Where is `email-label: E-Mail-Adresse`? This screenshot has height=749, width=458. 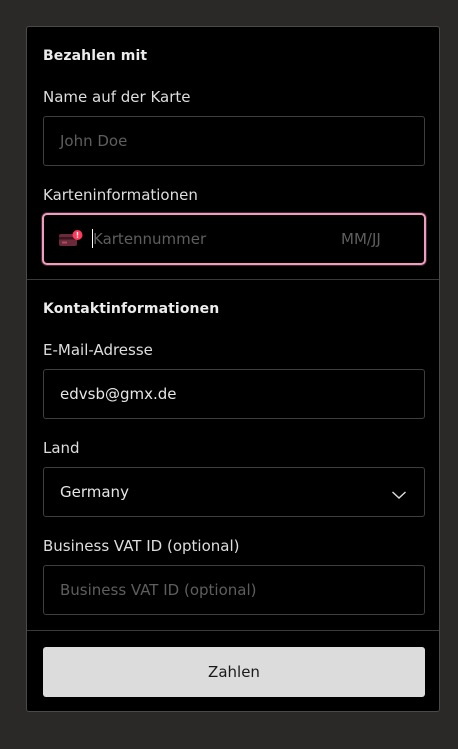 email-label: E-Mail-Adresse is located at coordinates (98, 350).